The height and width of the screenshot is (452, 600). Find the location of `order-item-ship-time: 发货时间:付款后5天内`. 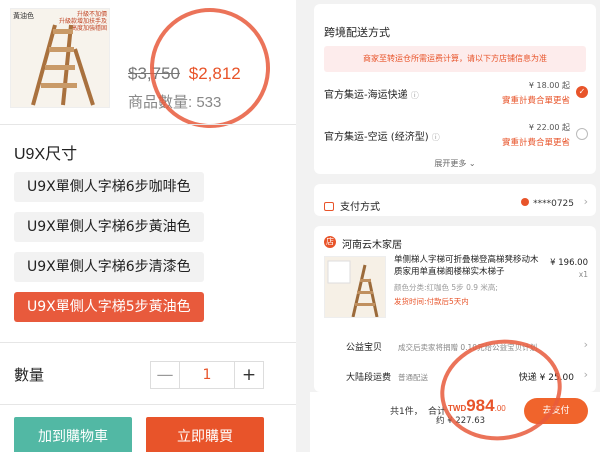

order-item-ship-time: 发货时间:付款后5天内 is located at coordinates (431, 301).